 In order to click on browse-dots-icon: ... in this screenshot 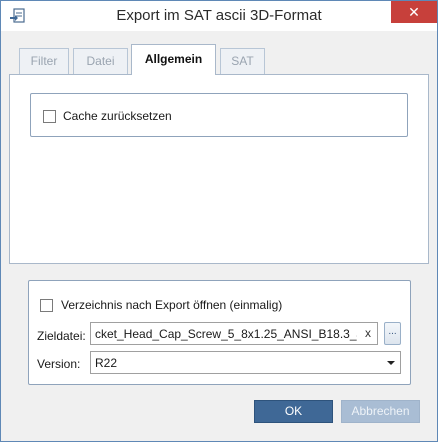, I will do `click(392, 331)`.